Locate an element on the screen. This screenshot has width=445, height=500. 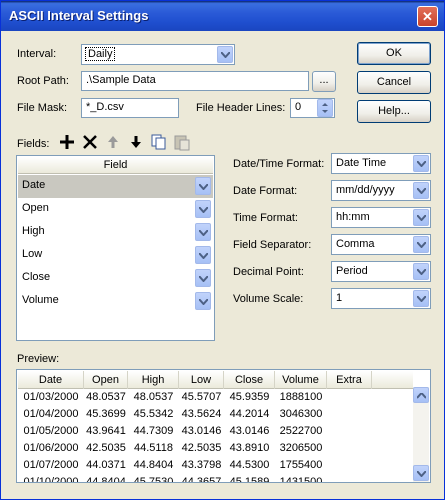
preview-scrollbar is located at coordinates (421, 434).